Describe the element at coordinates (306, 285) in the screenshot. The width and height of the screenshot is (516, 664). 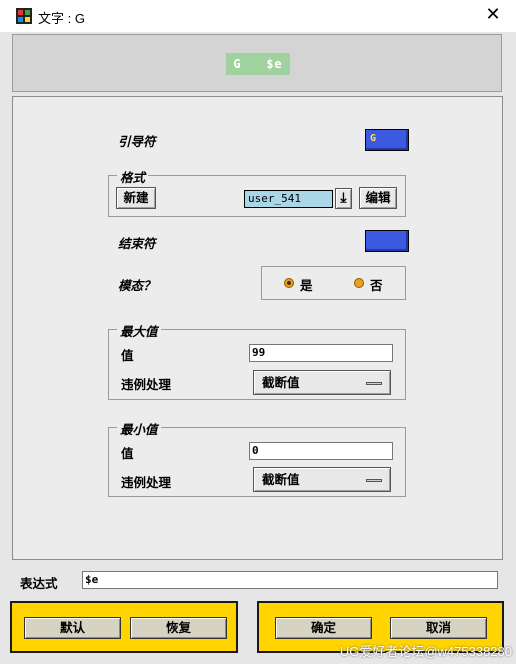
I see `modal-yes-label: 是` at that location.